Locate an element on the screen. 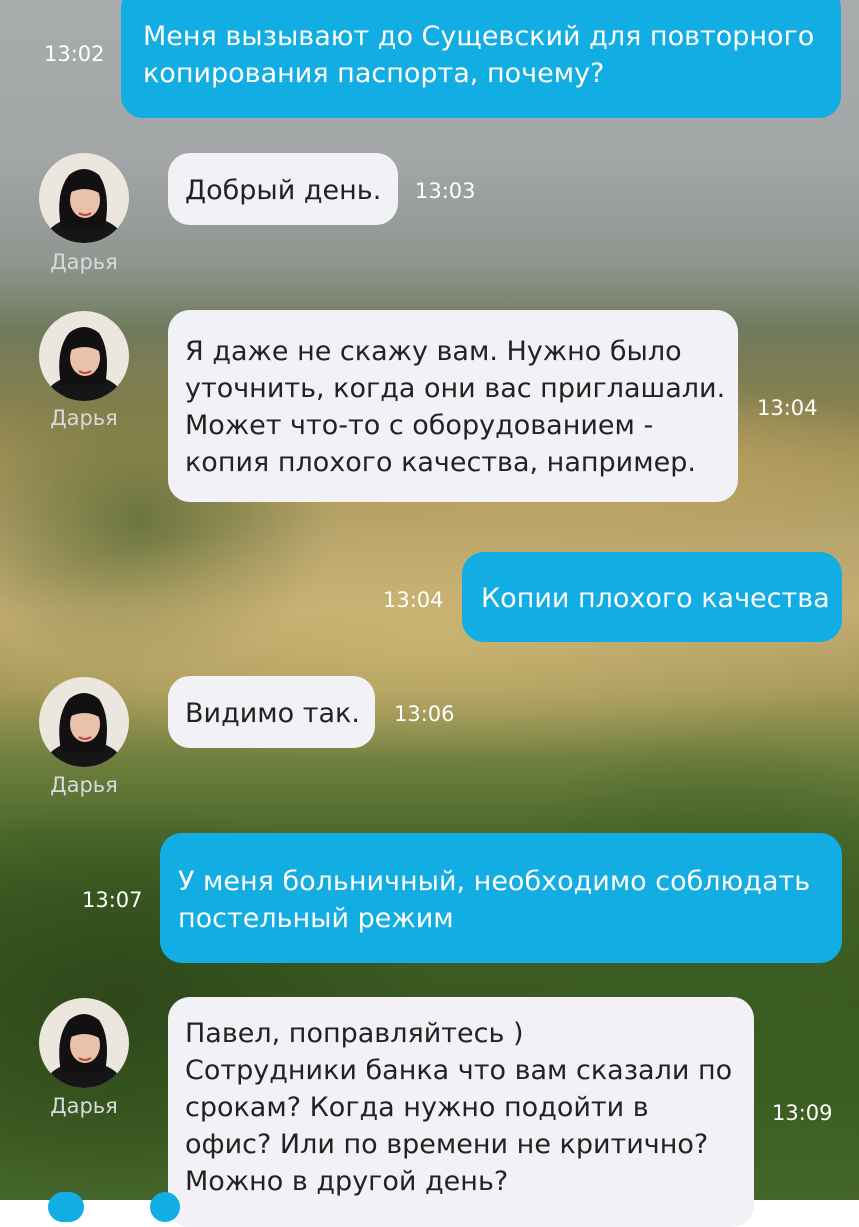 Image resolution: width=859 pixels, height=1227 pixels. message-time: 13:09 is located at coordinates (802, 1113).